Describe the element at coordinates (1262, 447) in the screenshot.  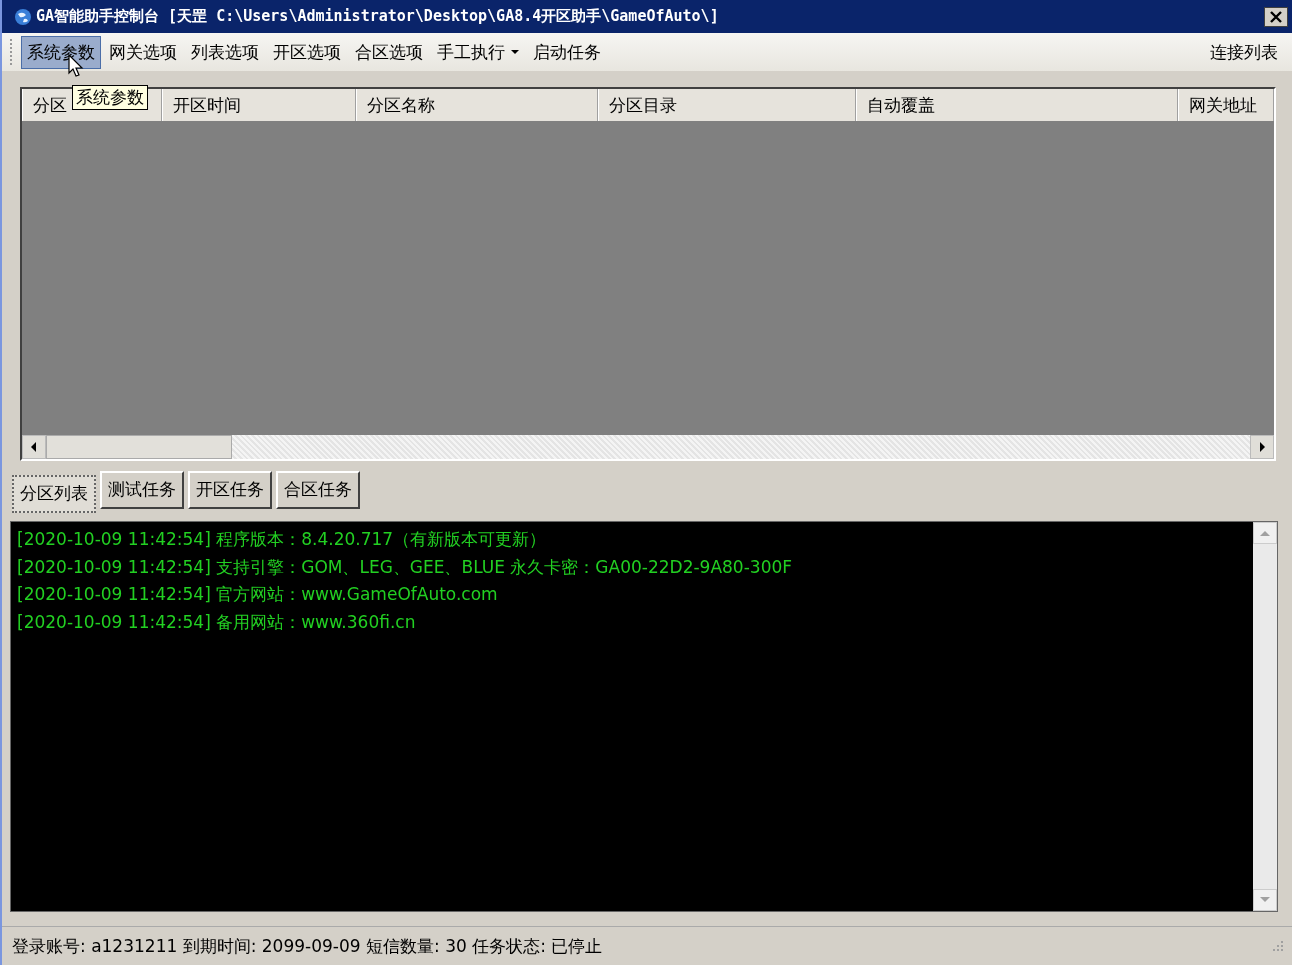
I see `right-arrow-icon` at that location.